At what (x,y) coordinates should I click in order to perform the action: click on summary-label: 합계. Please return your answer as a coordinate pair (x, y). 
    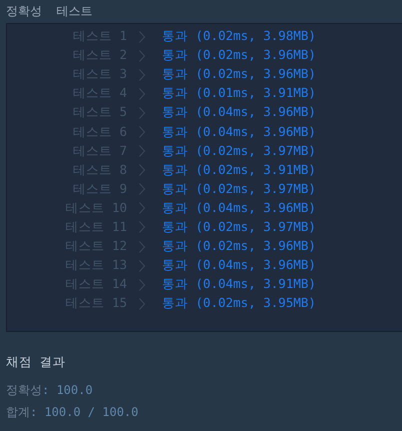
    Looking at the image, I should click on (18, 412).